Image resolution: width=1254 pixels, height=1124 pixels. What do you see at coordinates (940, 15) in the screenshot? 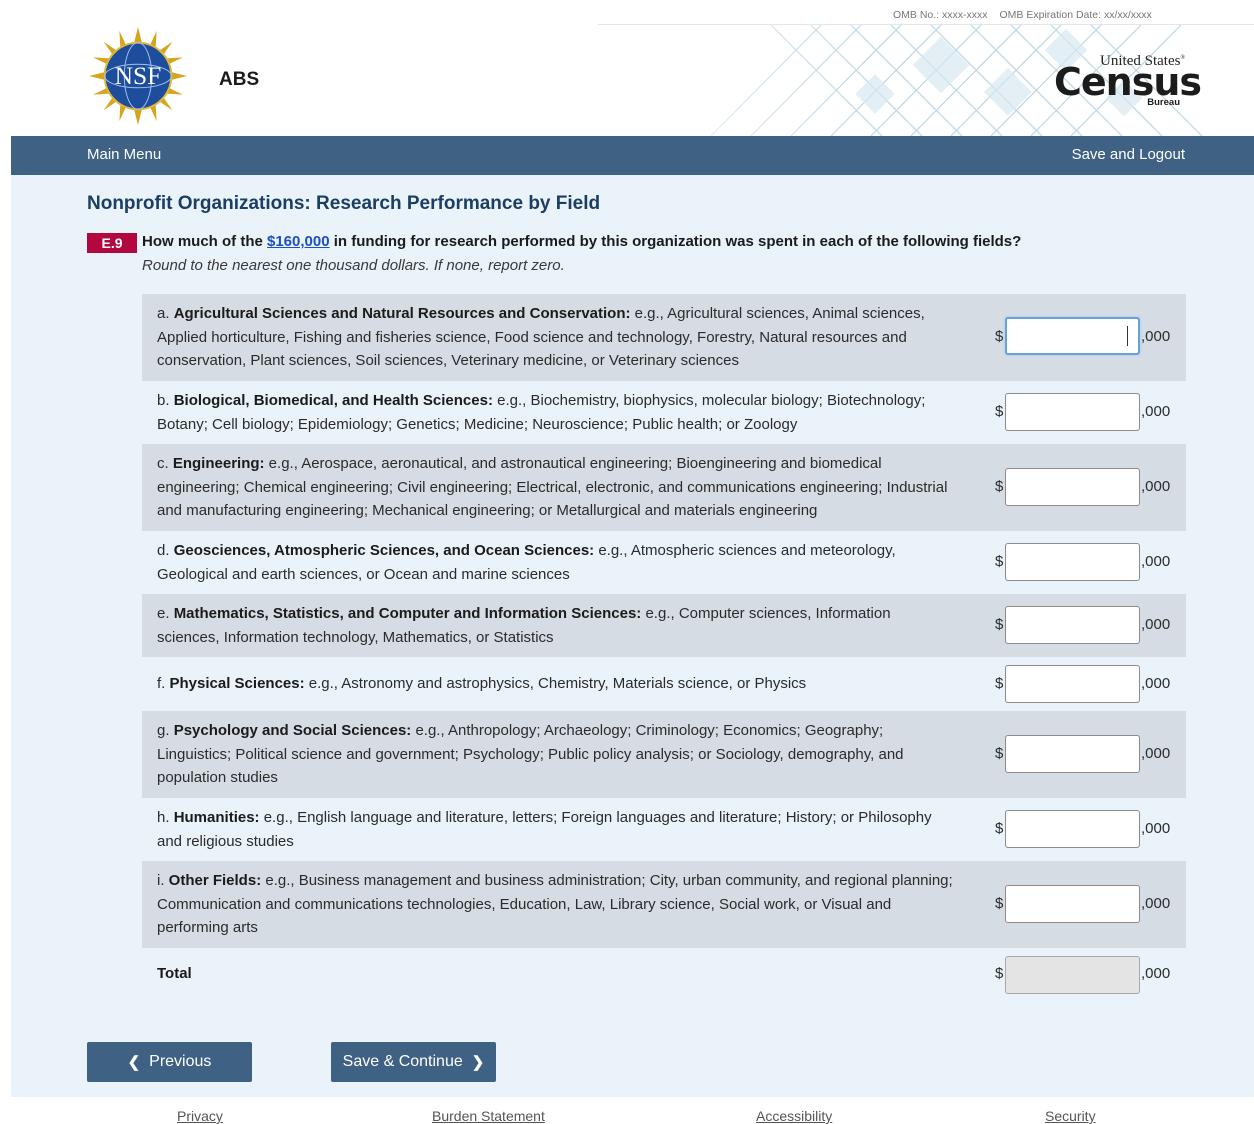
I see `omb-number: OMB No.: xxxx-xxxx` at bounding box center [940, 15].